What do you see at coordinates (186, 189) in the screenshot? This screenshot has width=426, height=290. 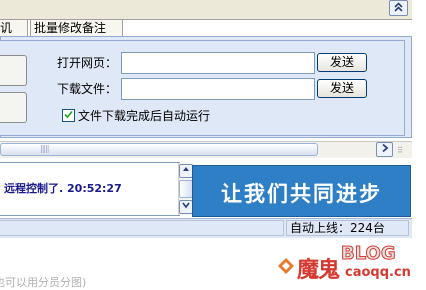 I see `log-scroll-thumb` at bounding box center [186, 189].